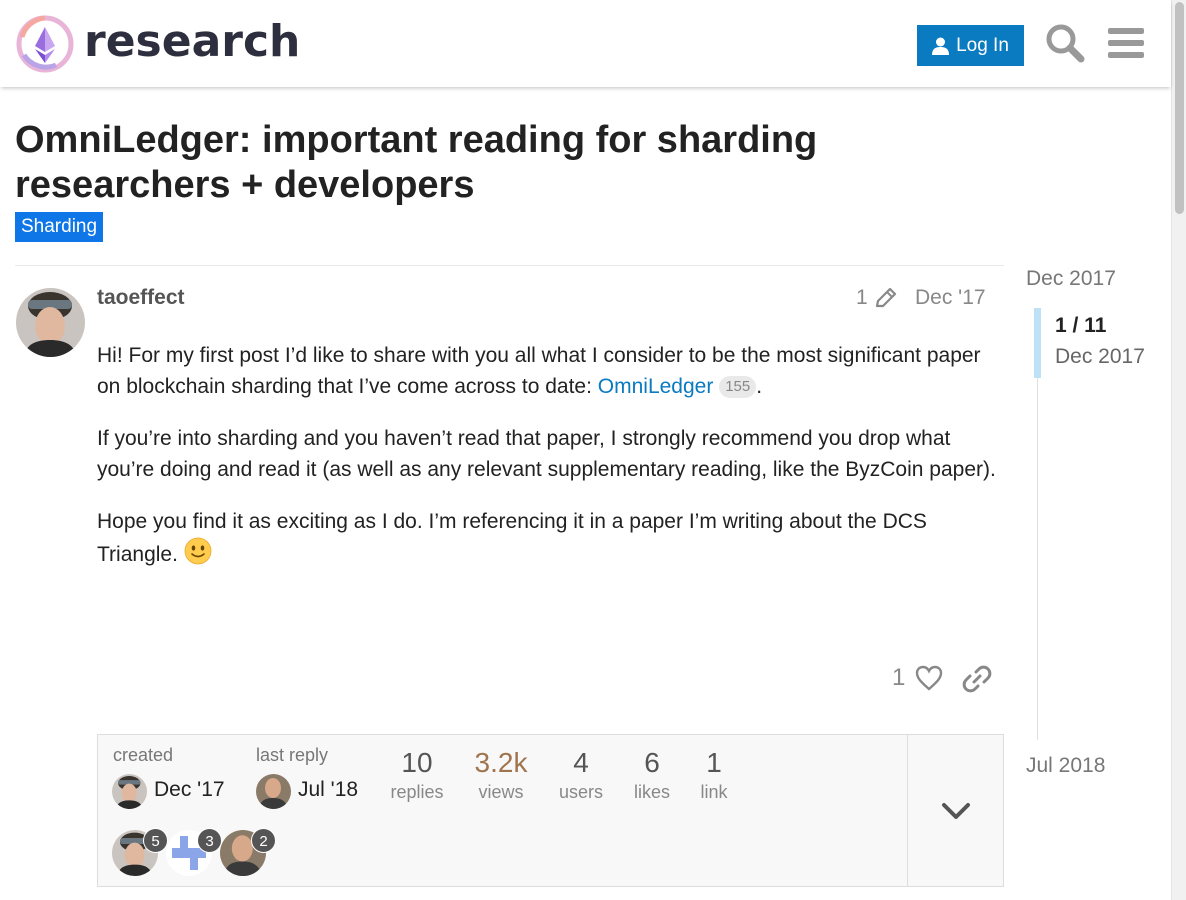 Image resolution: width=1186 pixels, height=900 pixels. I want to click on edit-count: 1, so click(862, 297).